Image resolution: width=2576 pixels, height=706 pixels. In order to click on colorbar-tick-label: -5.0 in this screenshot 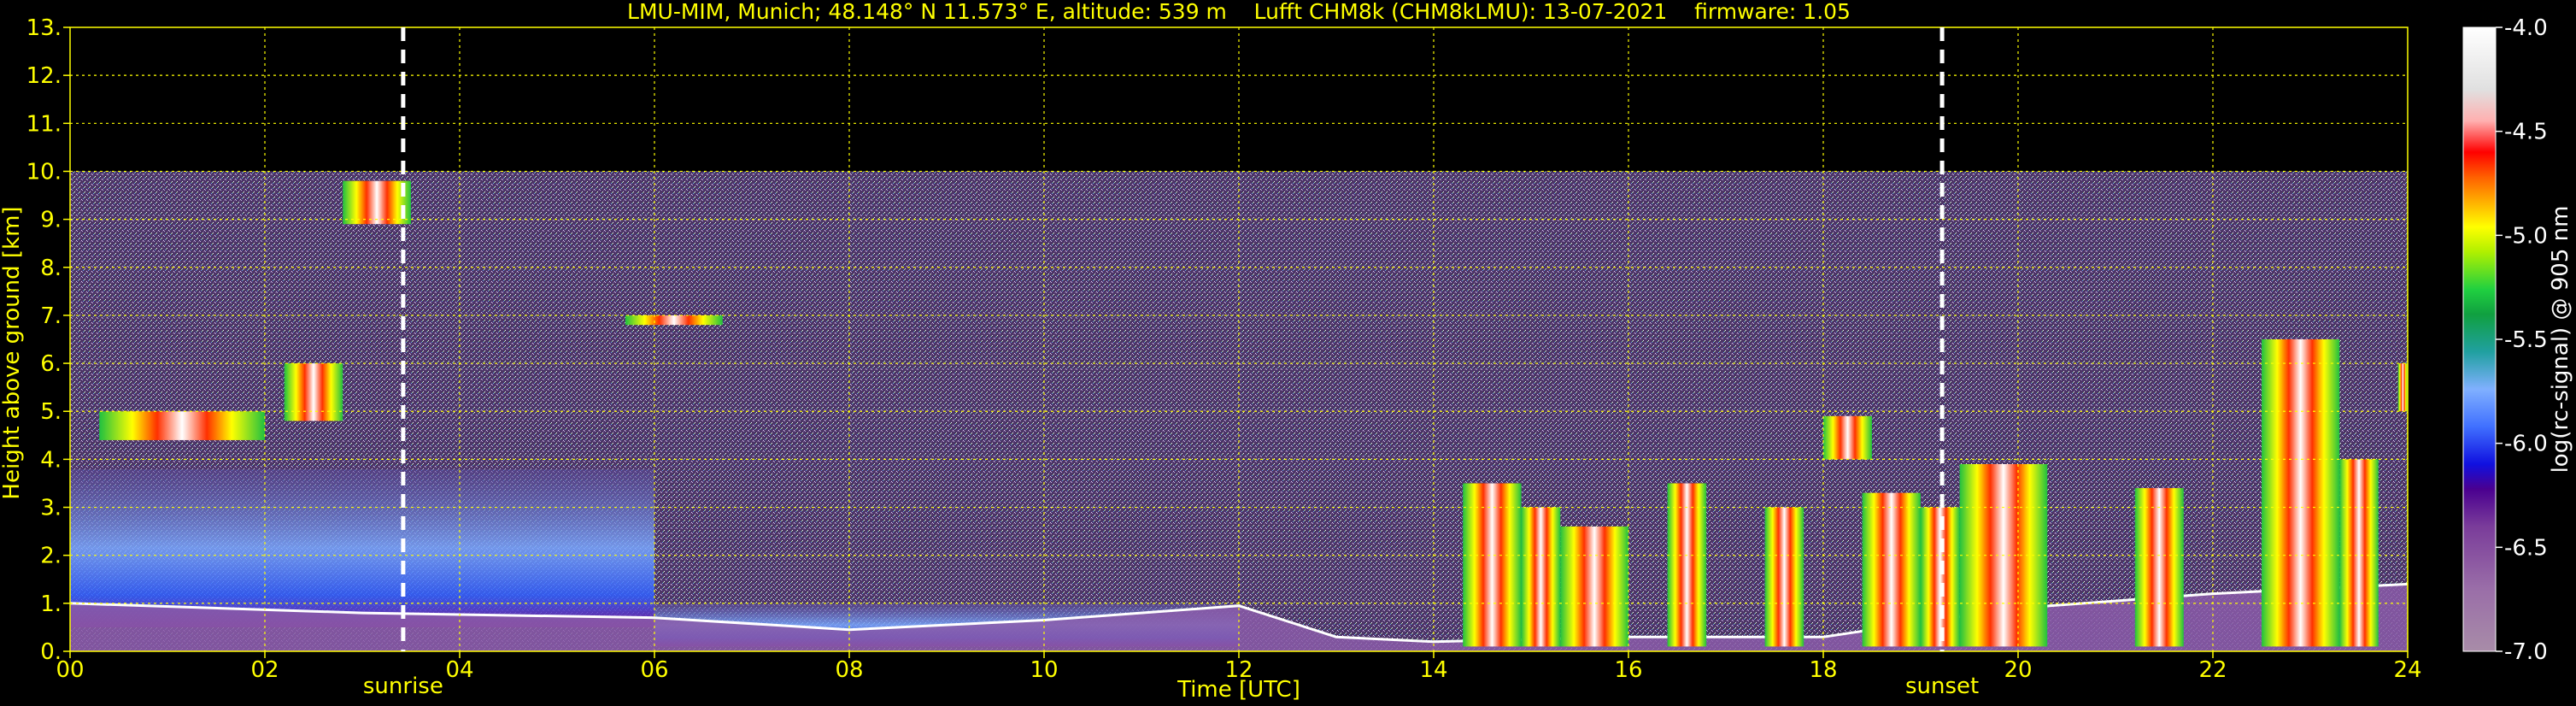, I will do `click(2526, 236)`.